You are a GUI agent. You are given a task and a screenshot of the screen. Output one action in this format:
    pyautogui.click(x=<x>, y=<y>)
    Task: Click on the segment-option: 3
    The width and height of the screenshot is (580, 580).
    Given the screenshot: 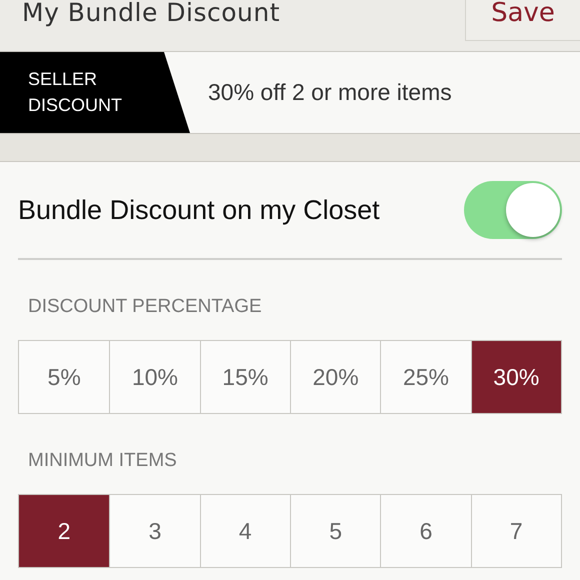 What is the action you would take?
    pyautogui.click(x=154, y=531)
    